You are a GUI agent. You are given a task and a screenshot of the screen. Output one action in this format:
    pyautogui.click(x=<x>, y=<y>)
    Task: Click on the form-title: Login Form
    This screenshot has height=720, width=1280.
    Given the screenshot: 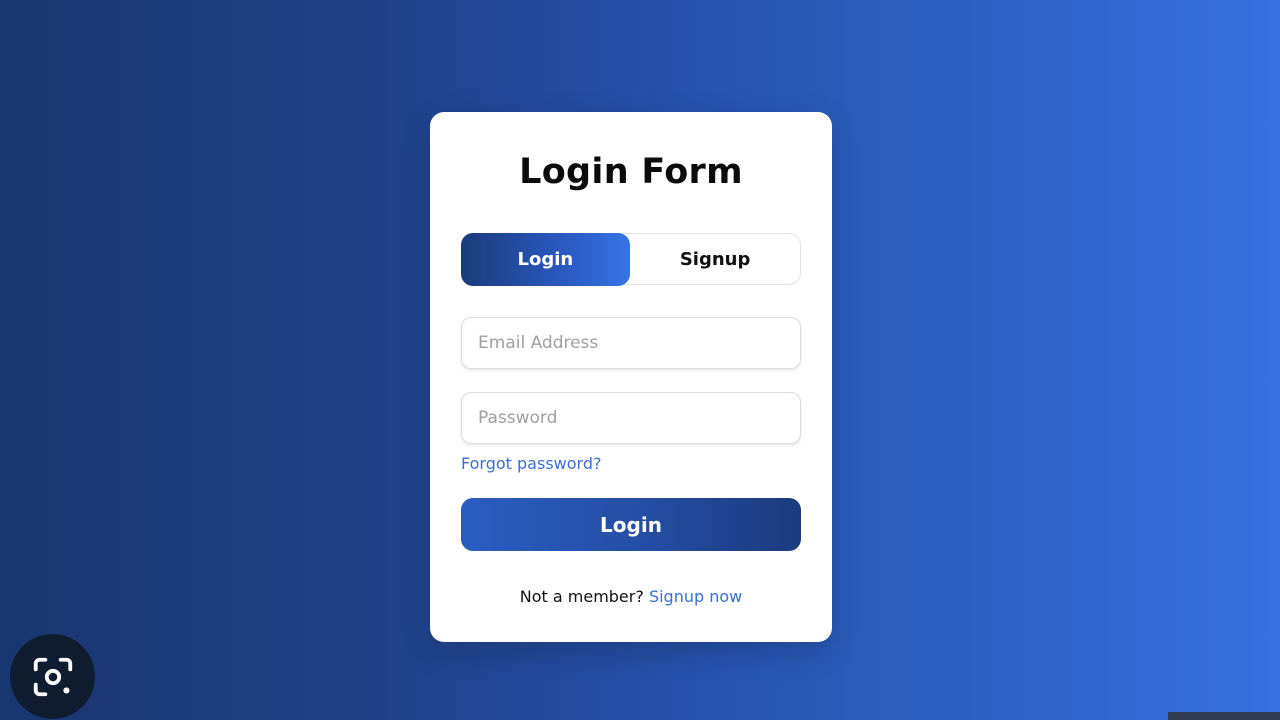 What is the action you would take?
    pyautogui.click(x=631, y=172)
    